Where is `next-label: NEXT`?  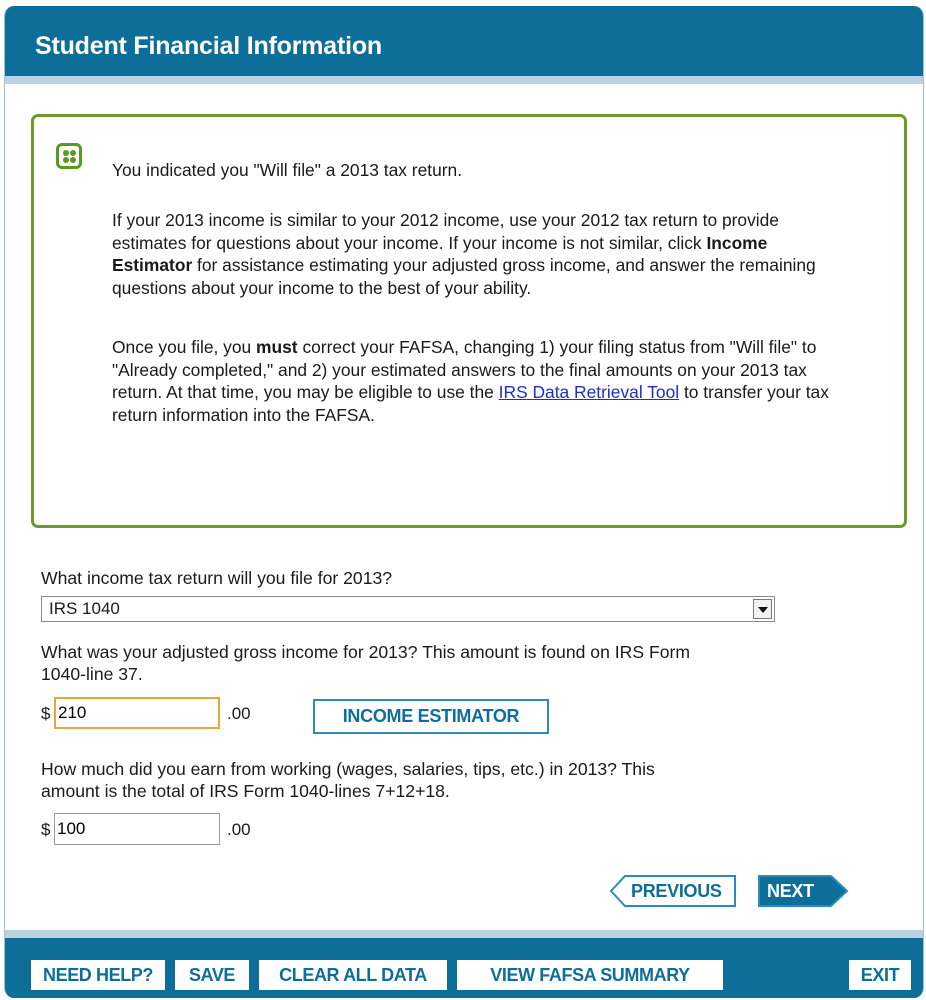 next-label: NEXT is located at coordinates (790, 891).